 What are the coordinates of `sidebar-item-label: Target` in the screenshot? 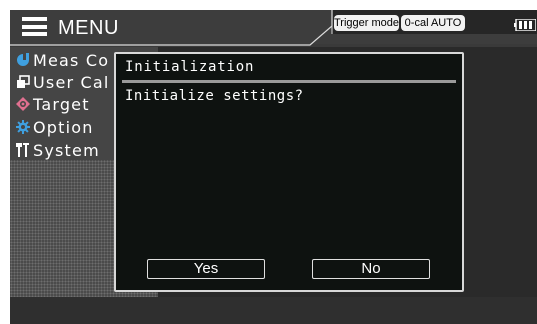 It's located at (61, 104).